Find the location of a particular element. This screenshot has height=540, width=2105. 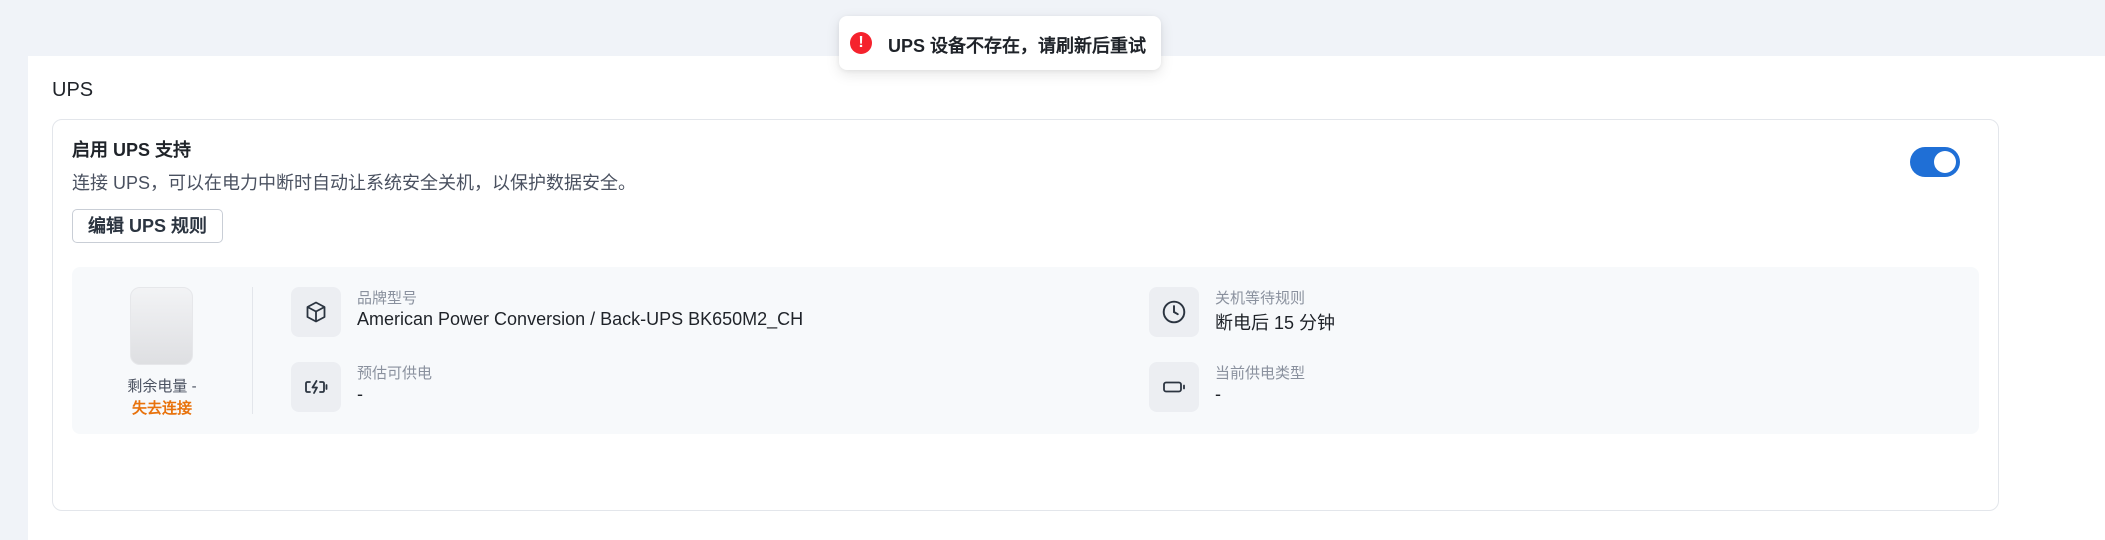

battery-charging-icon is located at coordinates (316, 387).